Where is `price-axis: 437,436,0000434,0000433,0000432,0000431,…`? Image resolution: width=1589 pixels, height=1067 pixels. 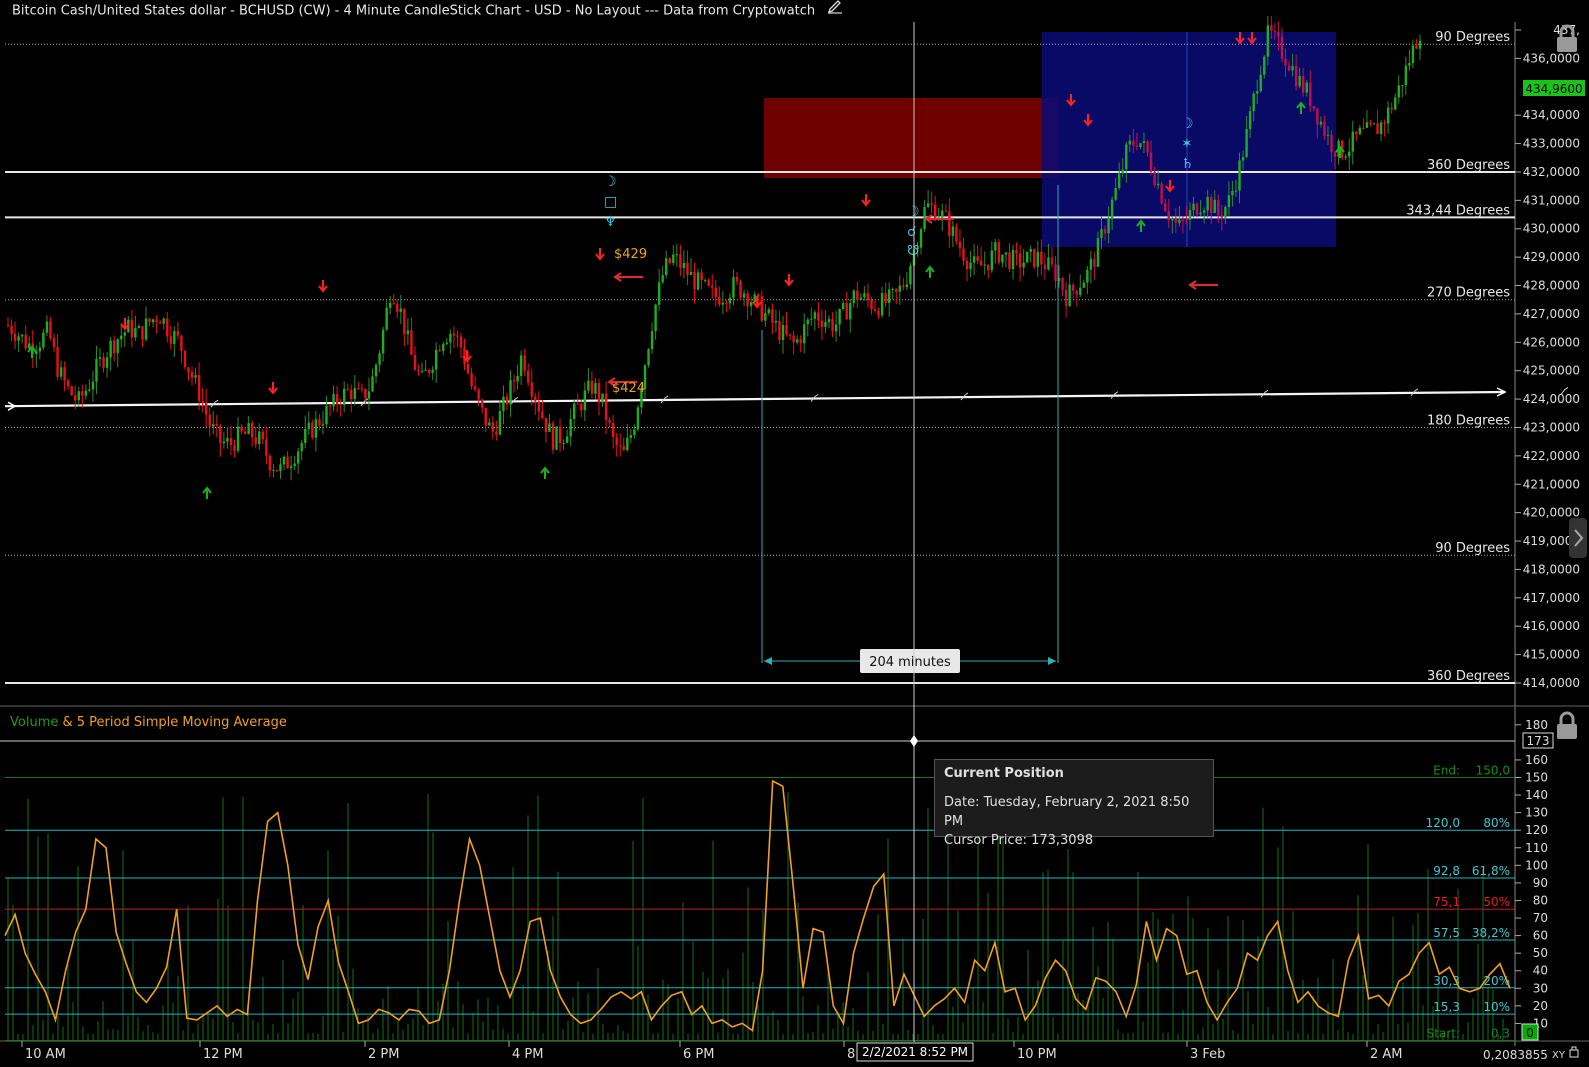 price-axis: 437,436,0000434,0000433,0000432,0000431,… is located at coordinates (1547, 356).